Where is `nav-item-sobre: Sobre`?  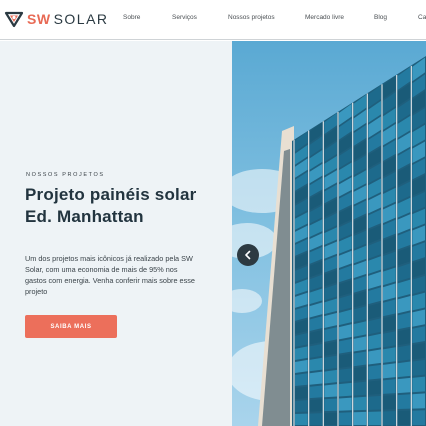
nav-item-sobre: Sobre is located at coordinates (131, 17).